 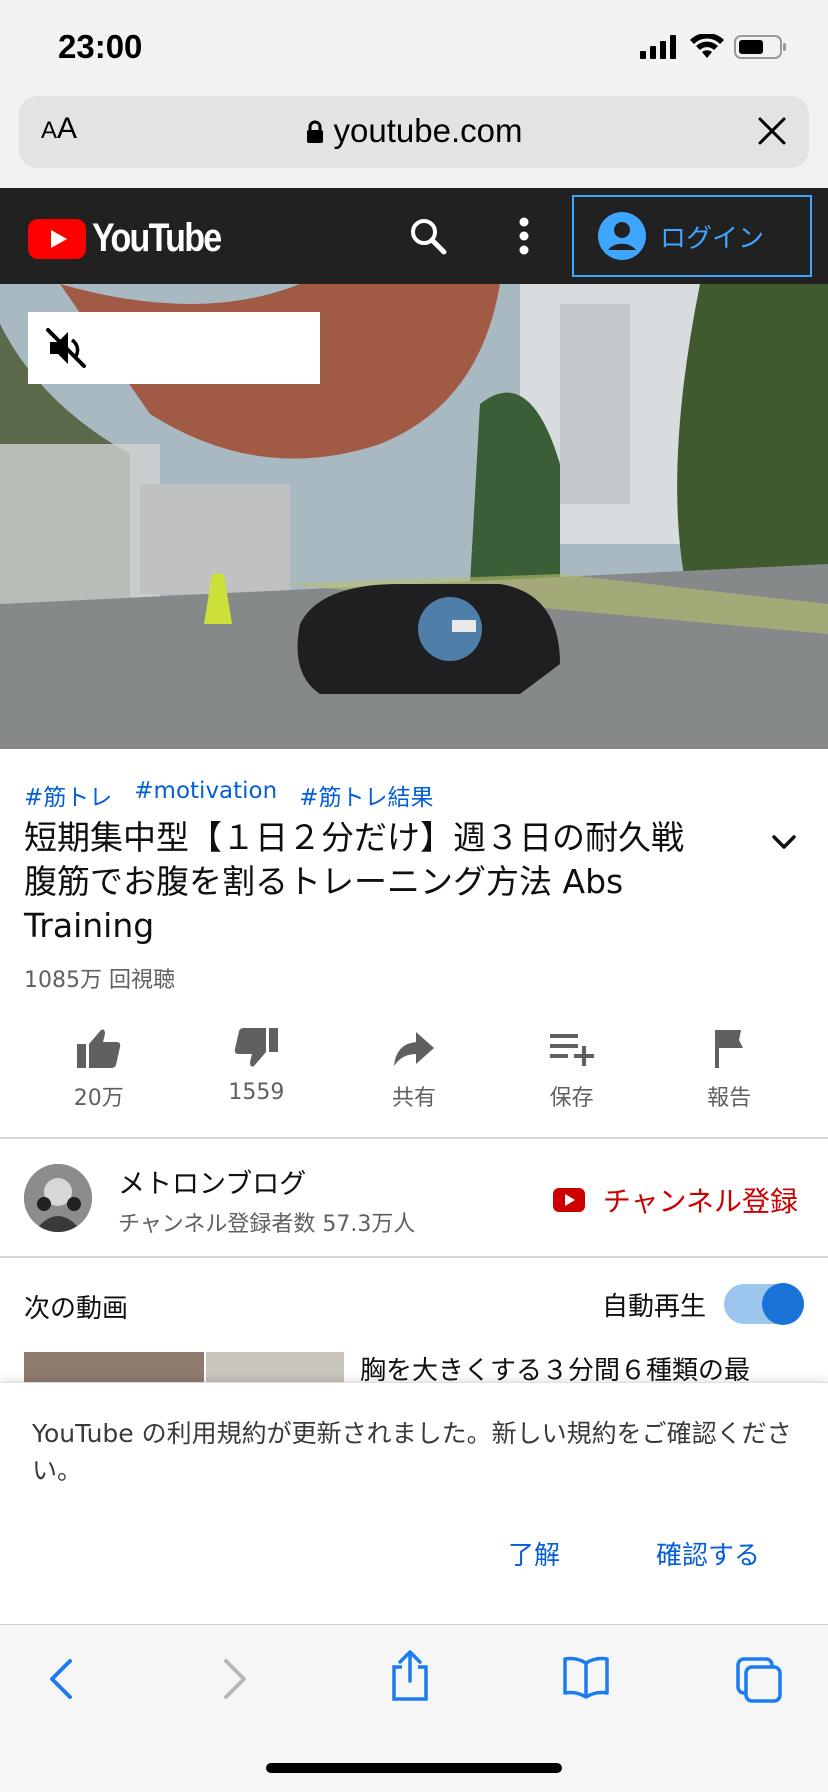 I want to click on url-text: youtube.com, so click(x=428, y=130).